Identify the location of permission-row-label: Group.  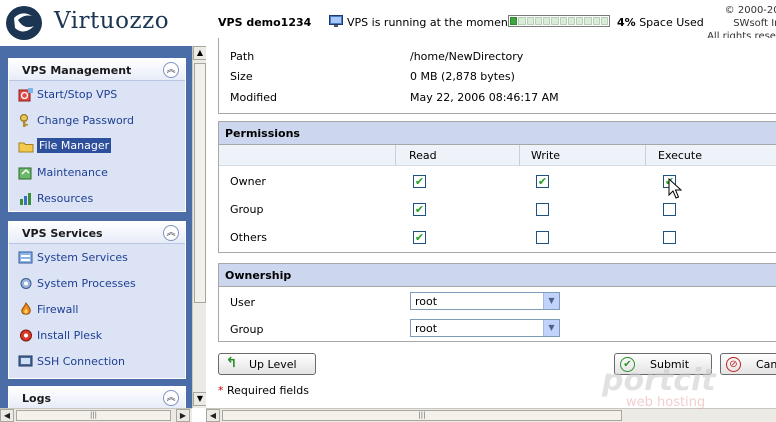
(247, 209).